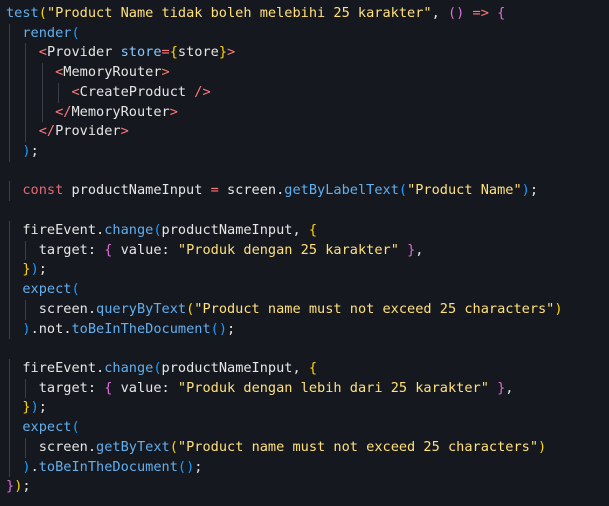 This screenshot has width=609, height=506. Describe the element at coordinates (63, 249) in the screenshot. I see `code-token: target` at that location.